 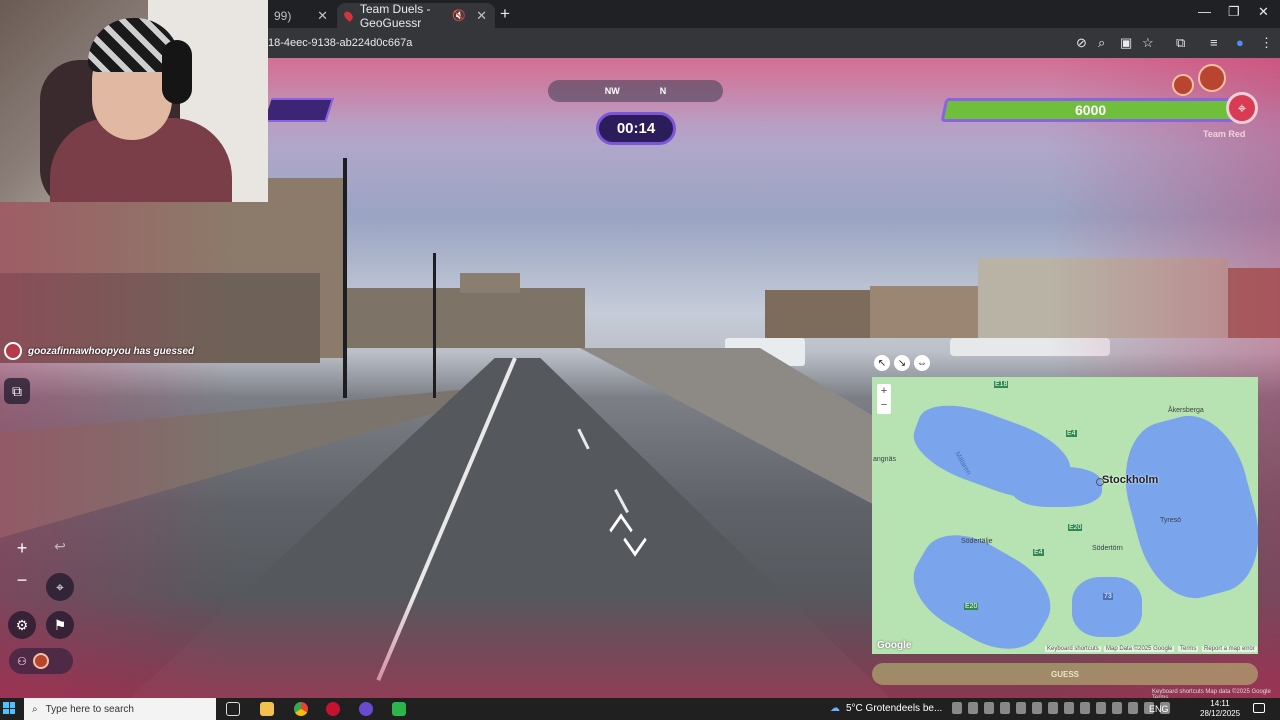 What do you see at coordinates (1188, 649) in the screenshot?
I see `map-terms: Terms` at bounding box center [1188, 649].